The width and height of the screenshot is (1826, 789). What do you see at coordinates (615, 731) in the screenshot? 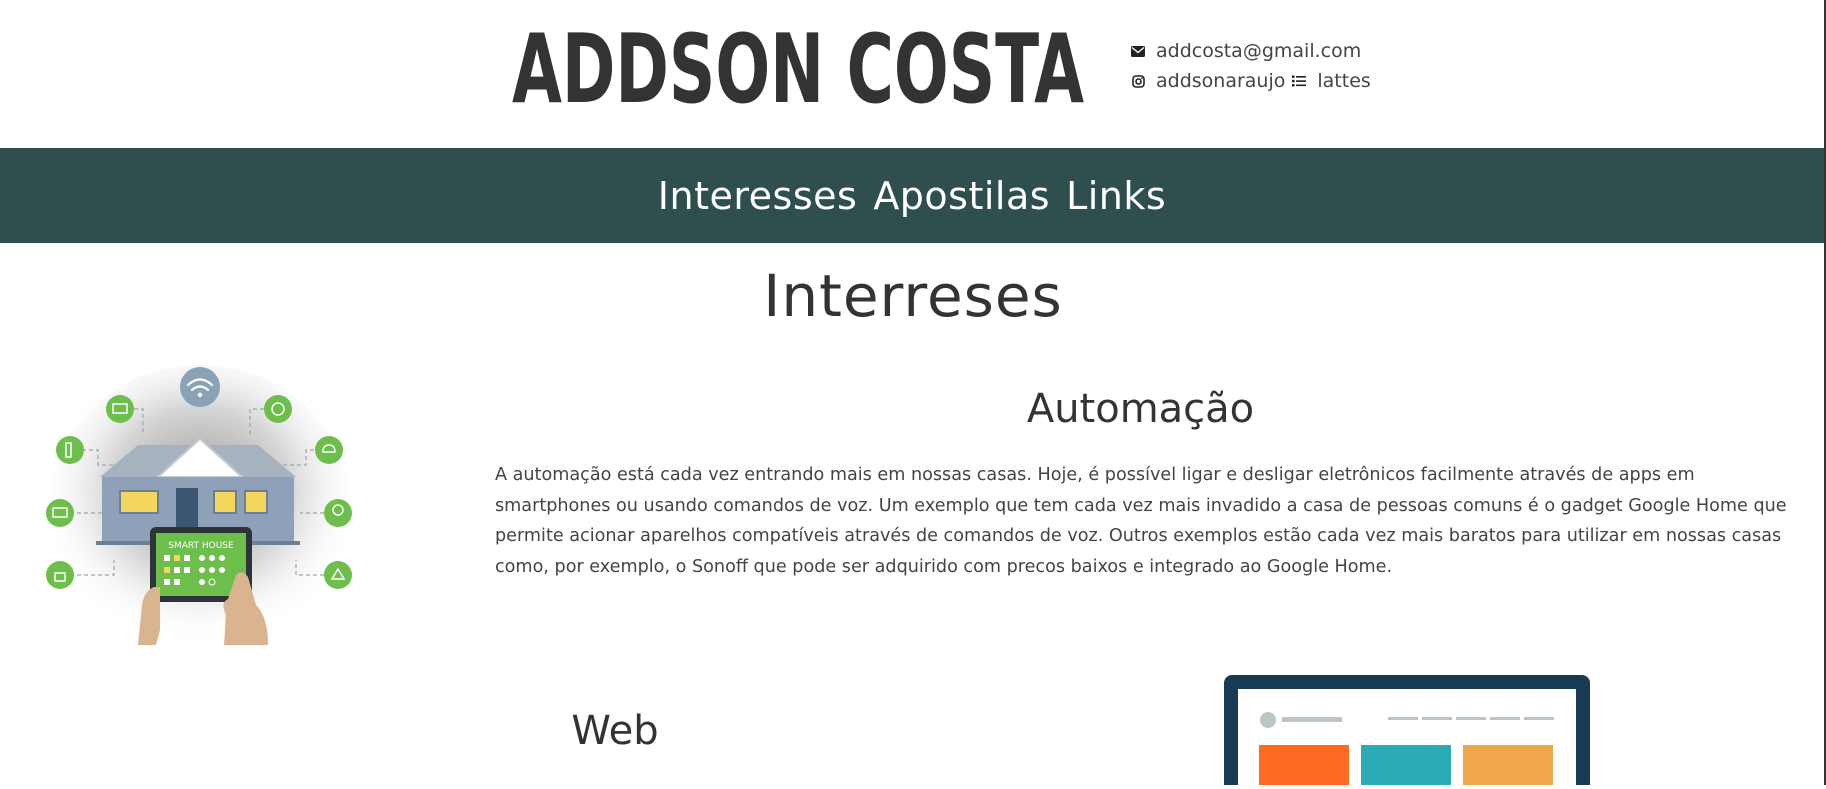
I see `web-title: Web` at bounding box center [615, 731].